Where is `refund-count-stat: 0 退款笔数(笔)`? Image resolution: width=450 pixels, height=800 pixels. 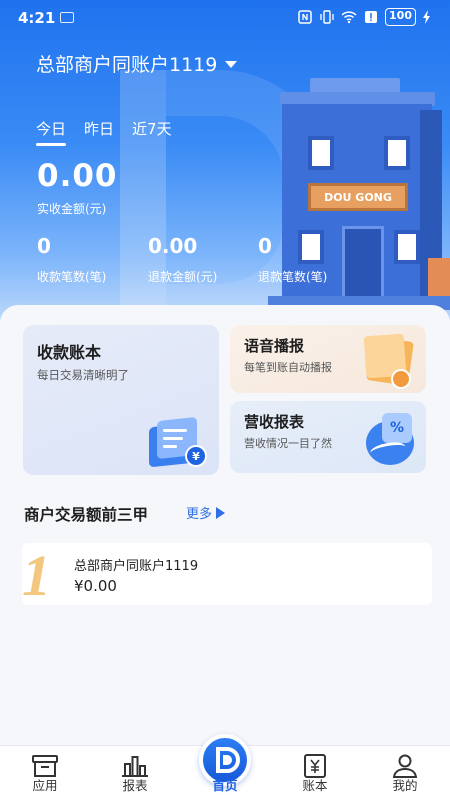 refund-count-stat: 0 退款笔数(笔) is located at coordinates (292, 259).